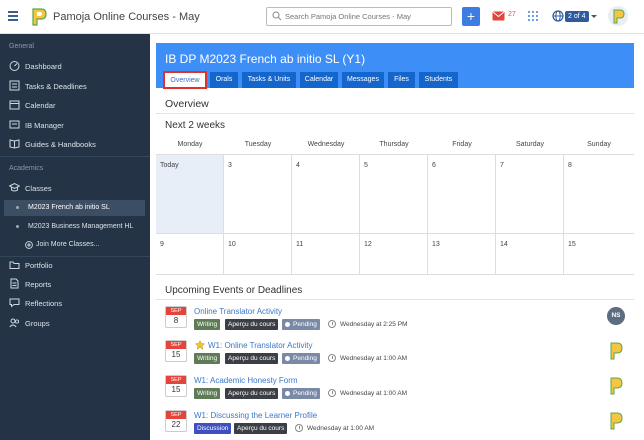  I want to click on users-icon, so click(14, 323).